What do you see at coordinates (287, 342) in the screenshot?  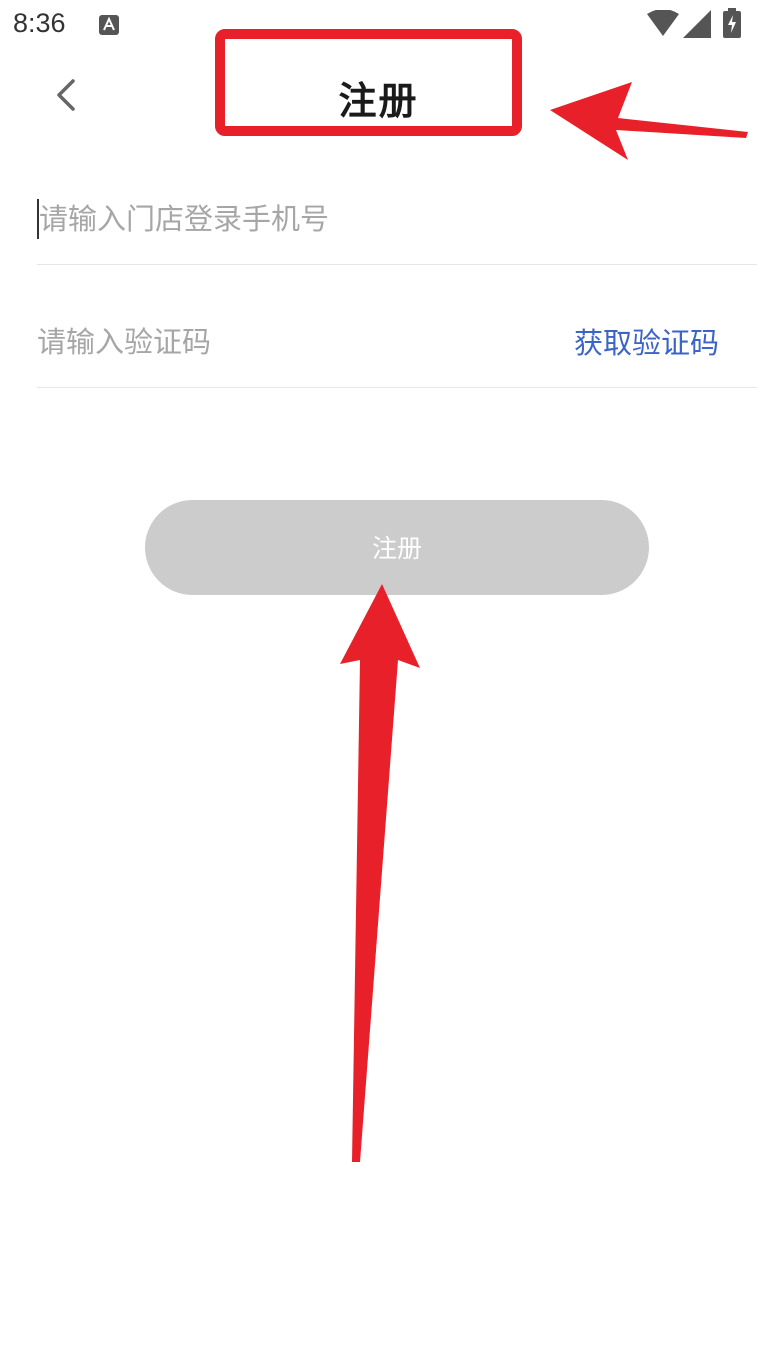 I see `verification-code-input` at bounding box center [287, 342].